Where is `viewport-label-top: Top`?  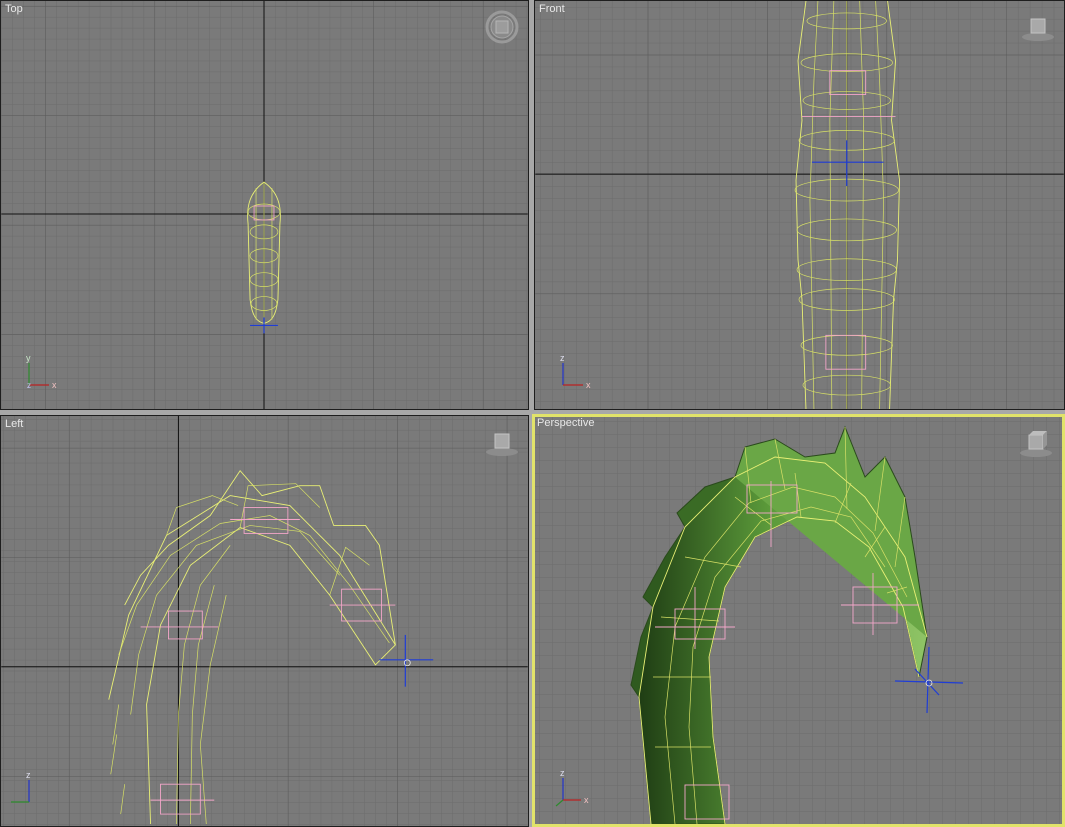 viewport-label-top: Top is located at coordinates (14, 9).